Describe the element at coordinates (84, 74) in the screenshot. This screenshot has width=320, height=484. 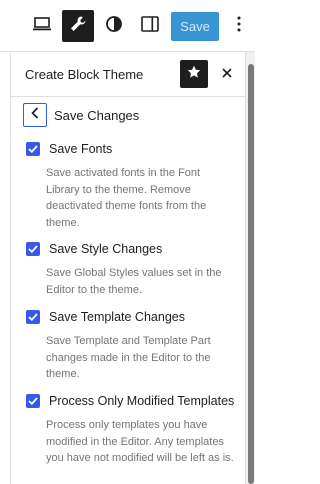
I see `panel-title: Create Block Theme` at that location.